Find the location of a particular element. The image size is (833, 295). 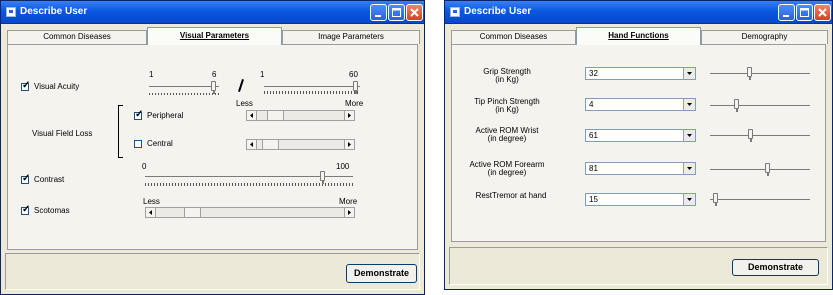

contrast-label: Contrast is located at coordinates (49, 179).